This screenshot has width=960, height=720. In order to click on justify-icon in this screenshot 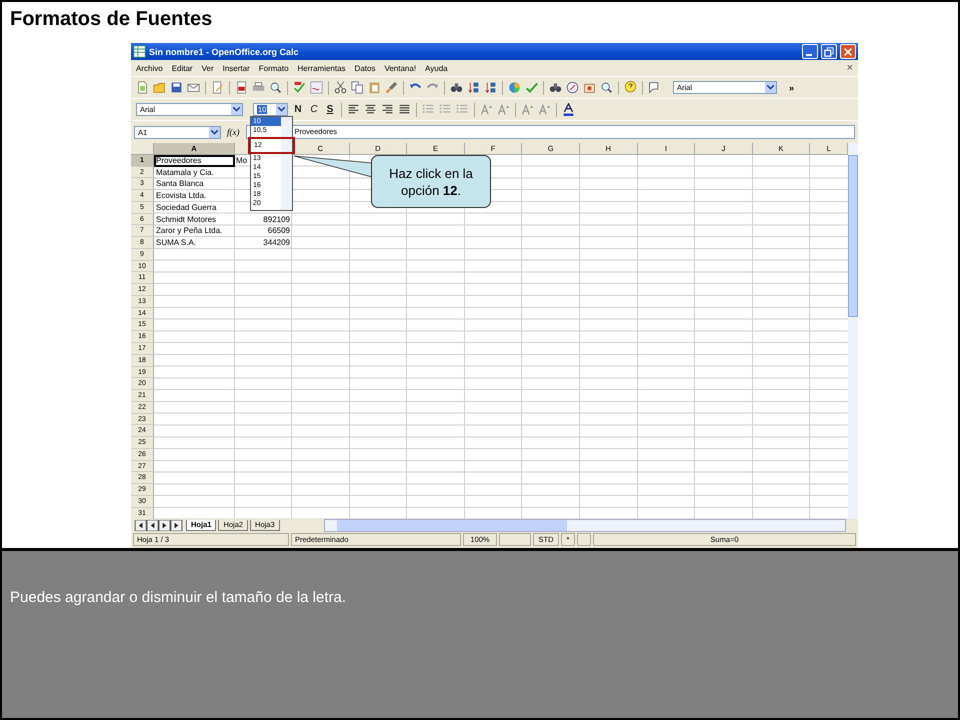, I will do `click(404, 109)`.